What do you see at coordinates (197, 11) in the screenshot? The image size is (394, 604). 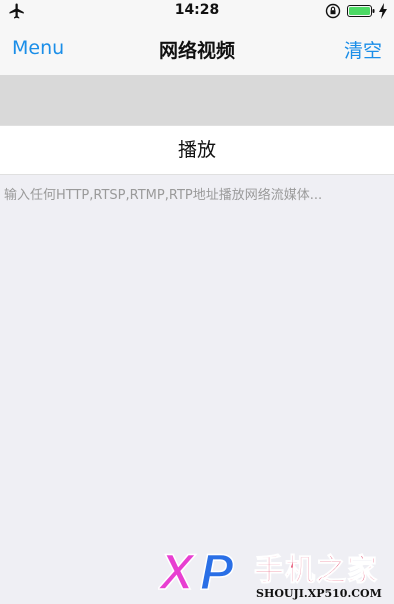 I see `status-bar: 14:28` at bounding box center [197, 11].